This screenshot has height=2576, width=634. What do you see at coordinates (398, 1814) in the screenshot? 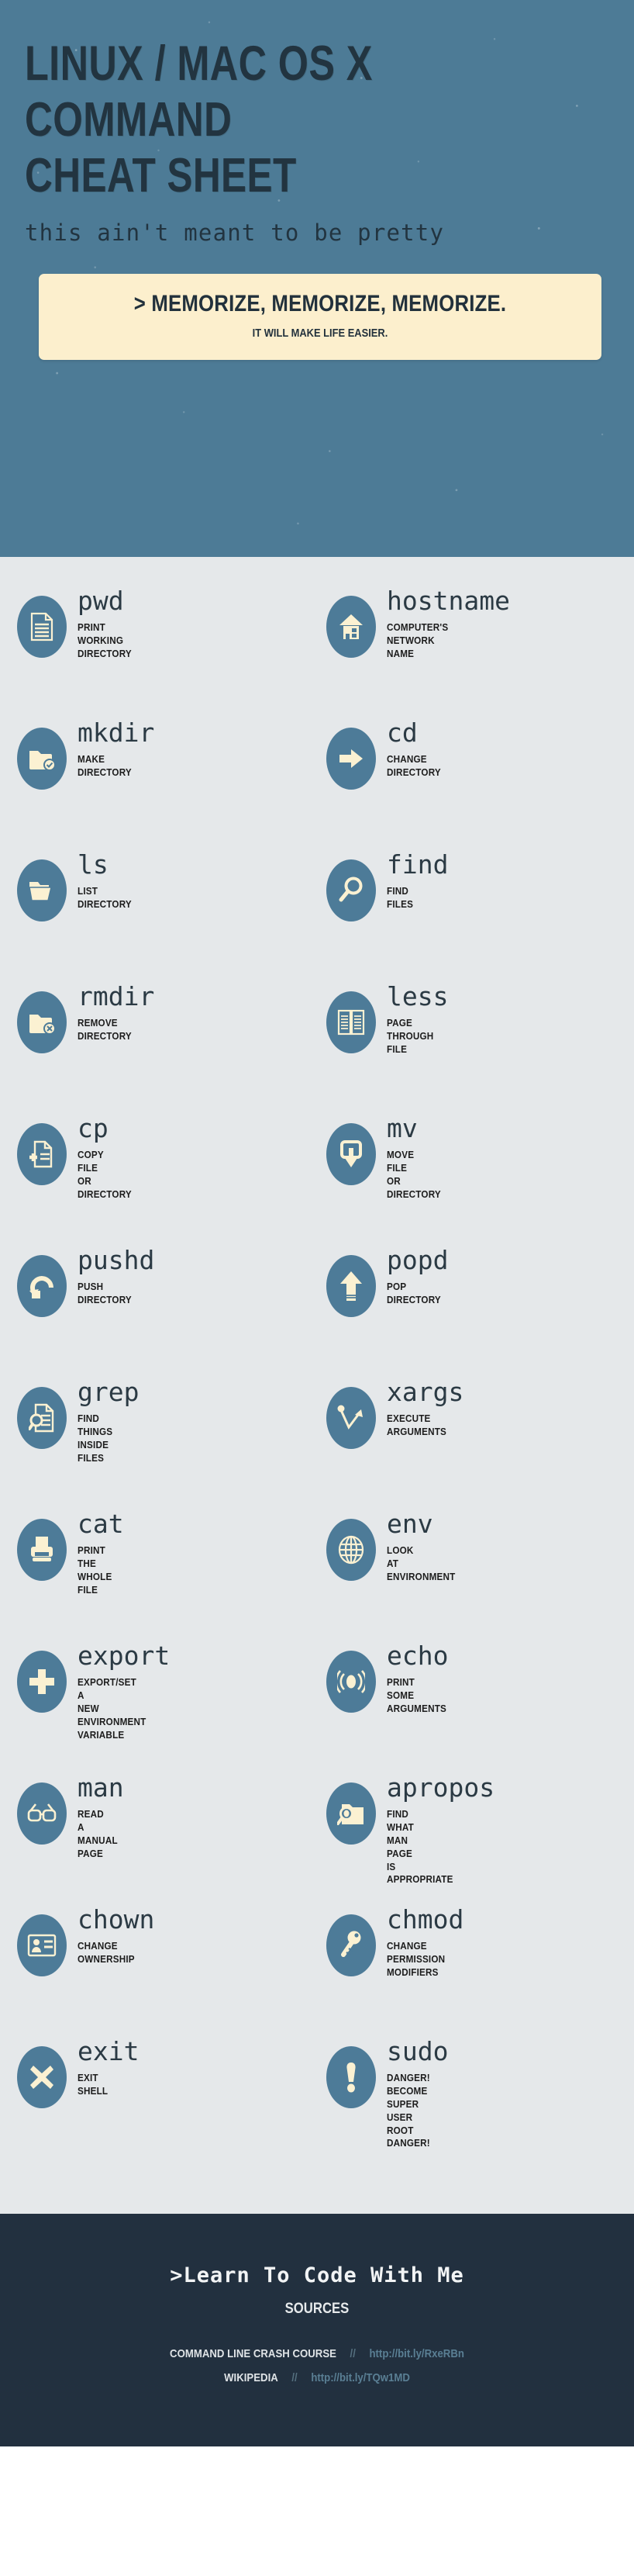
I see `command-description-line: FIND` at bounding box center [398, 1814].